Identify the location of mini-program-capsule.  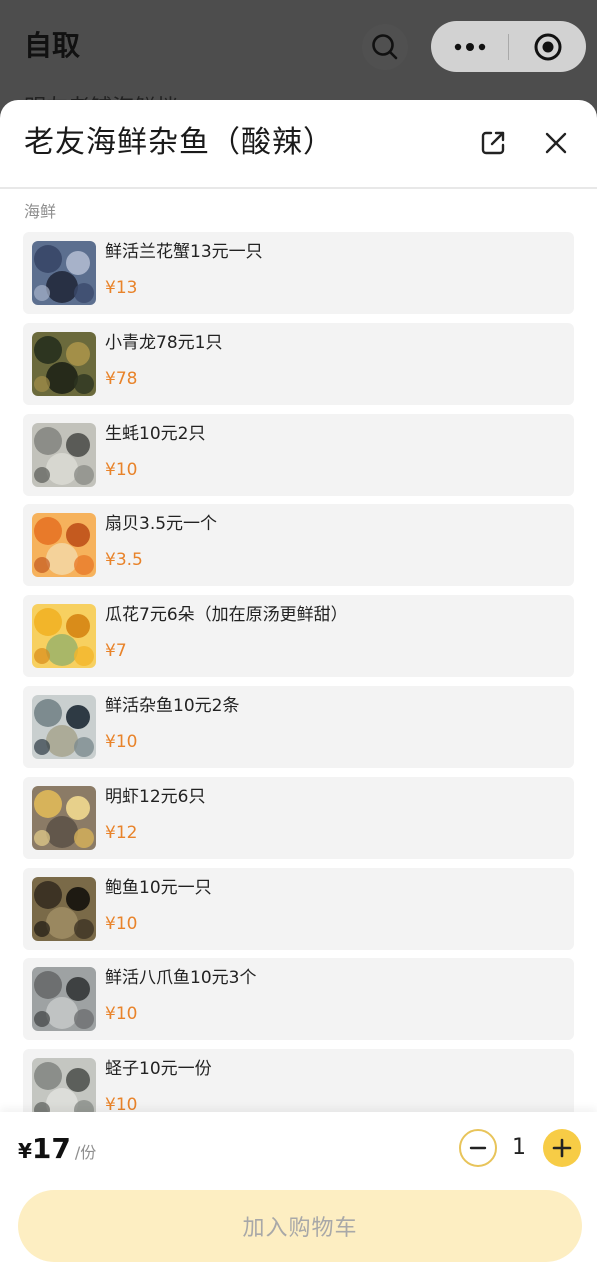
(508, 46).